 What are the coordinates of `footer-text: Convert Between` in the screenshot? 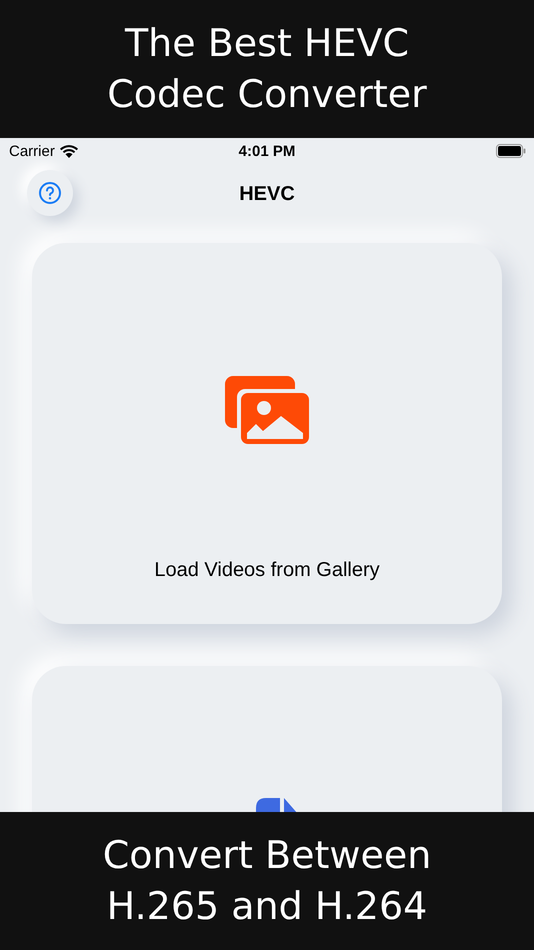 It's located at (267, 855).